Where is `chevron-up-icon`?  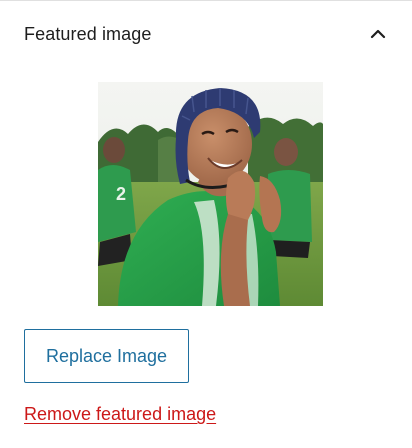
chevron-up-icon is located at coordinates (378, 34).